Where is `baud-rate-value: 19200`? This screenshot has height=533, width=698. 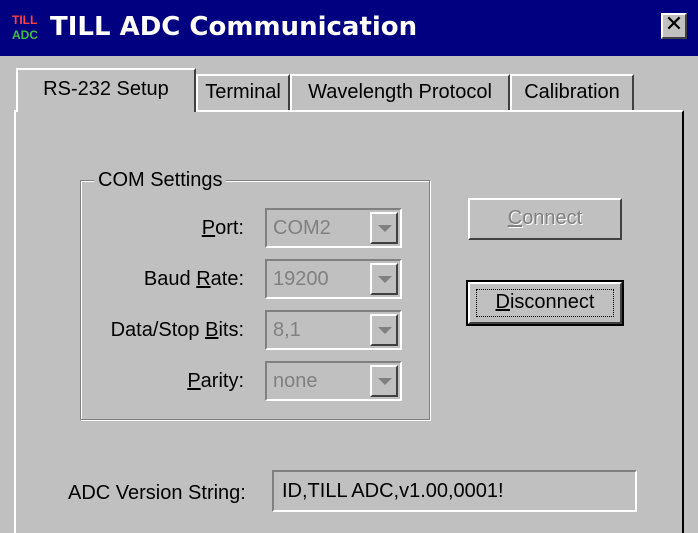
baud-rate-value: 19200 is located at coordinates (301, 279).